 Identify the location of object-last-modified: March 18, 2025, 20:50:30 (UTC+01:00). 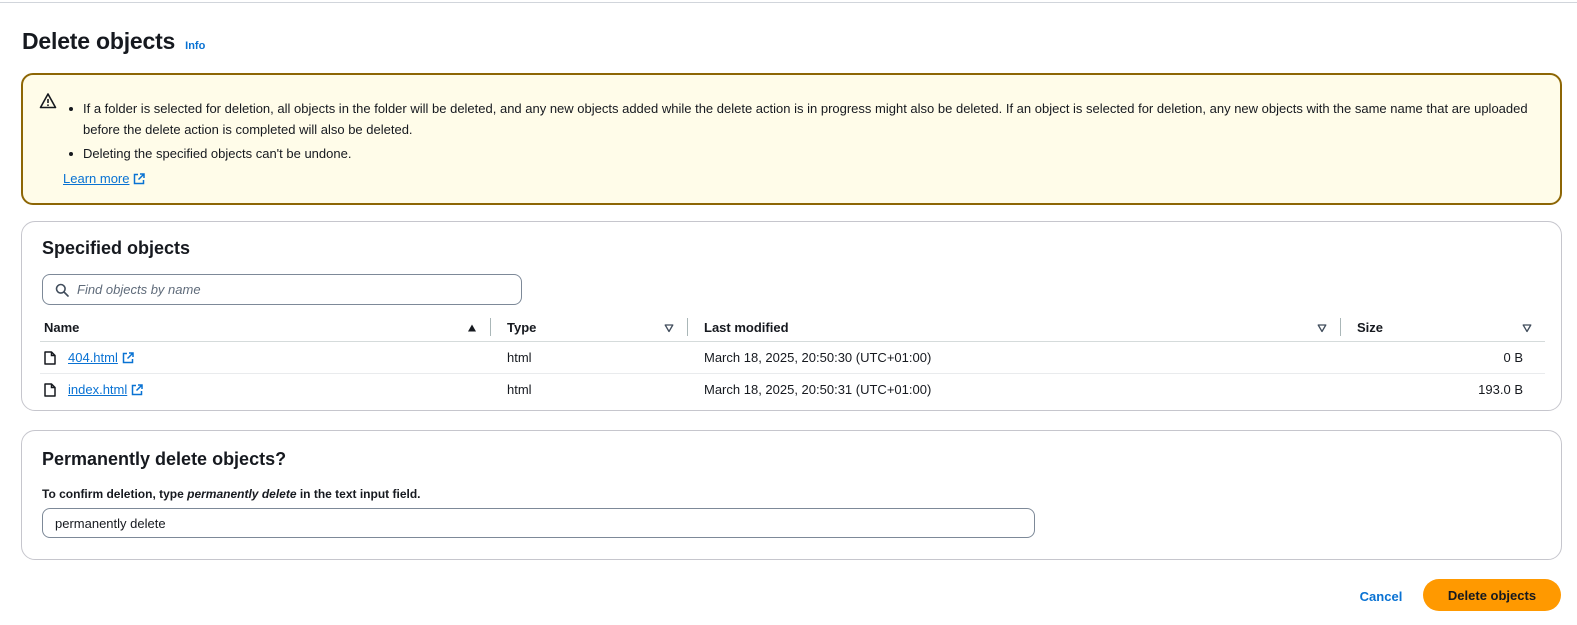
(818, 357).